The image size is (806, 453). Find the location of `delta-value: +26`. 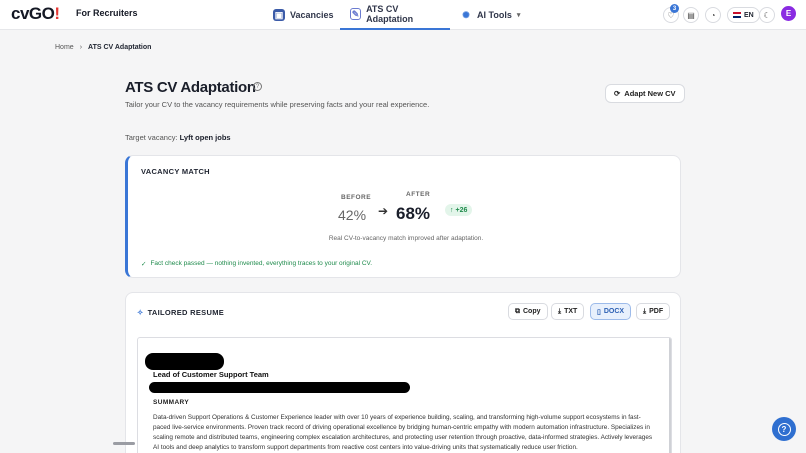

delta-value: +26 is located at coordinates (461, 210).